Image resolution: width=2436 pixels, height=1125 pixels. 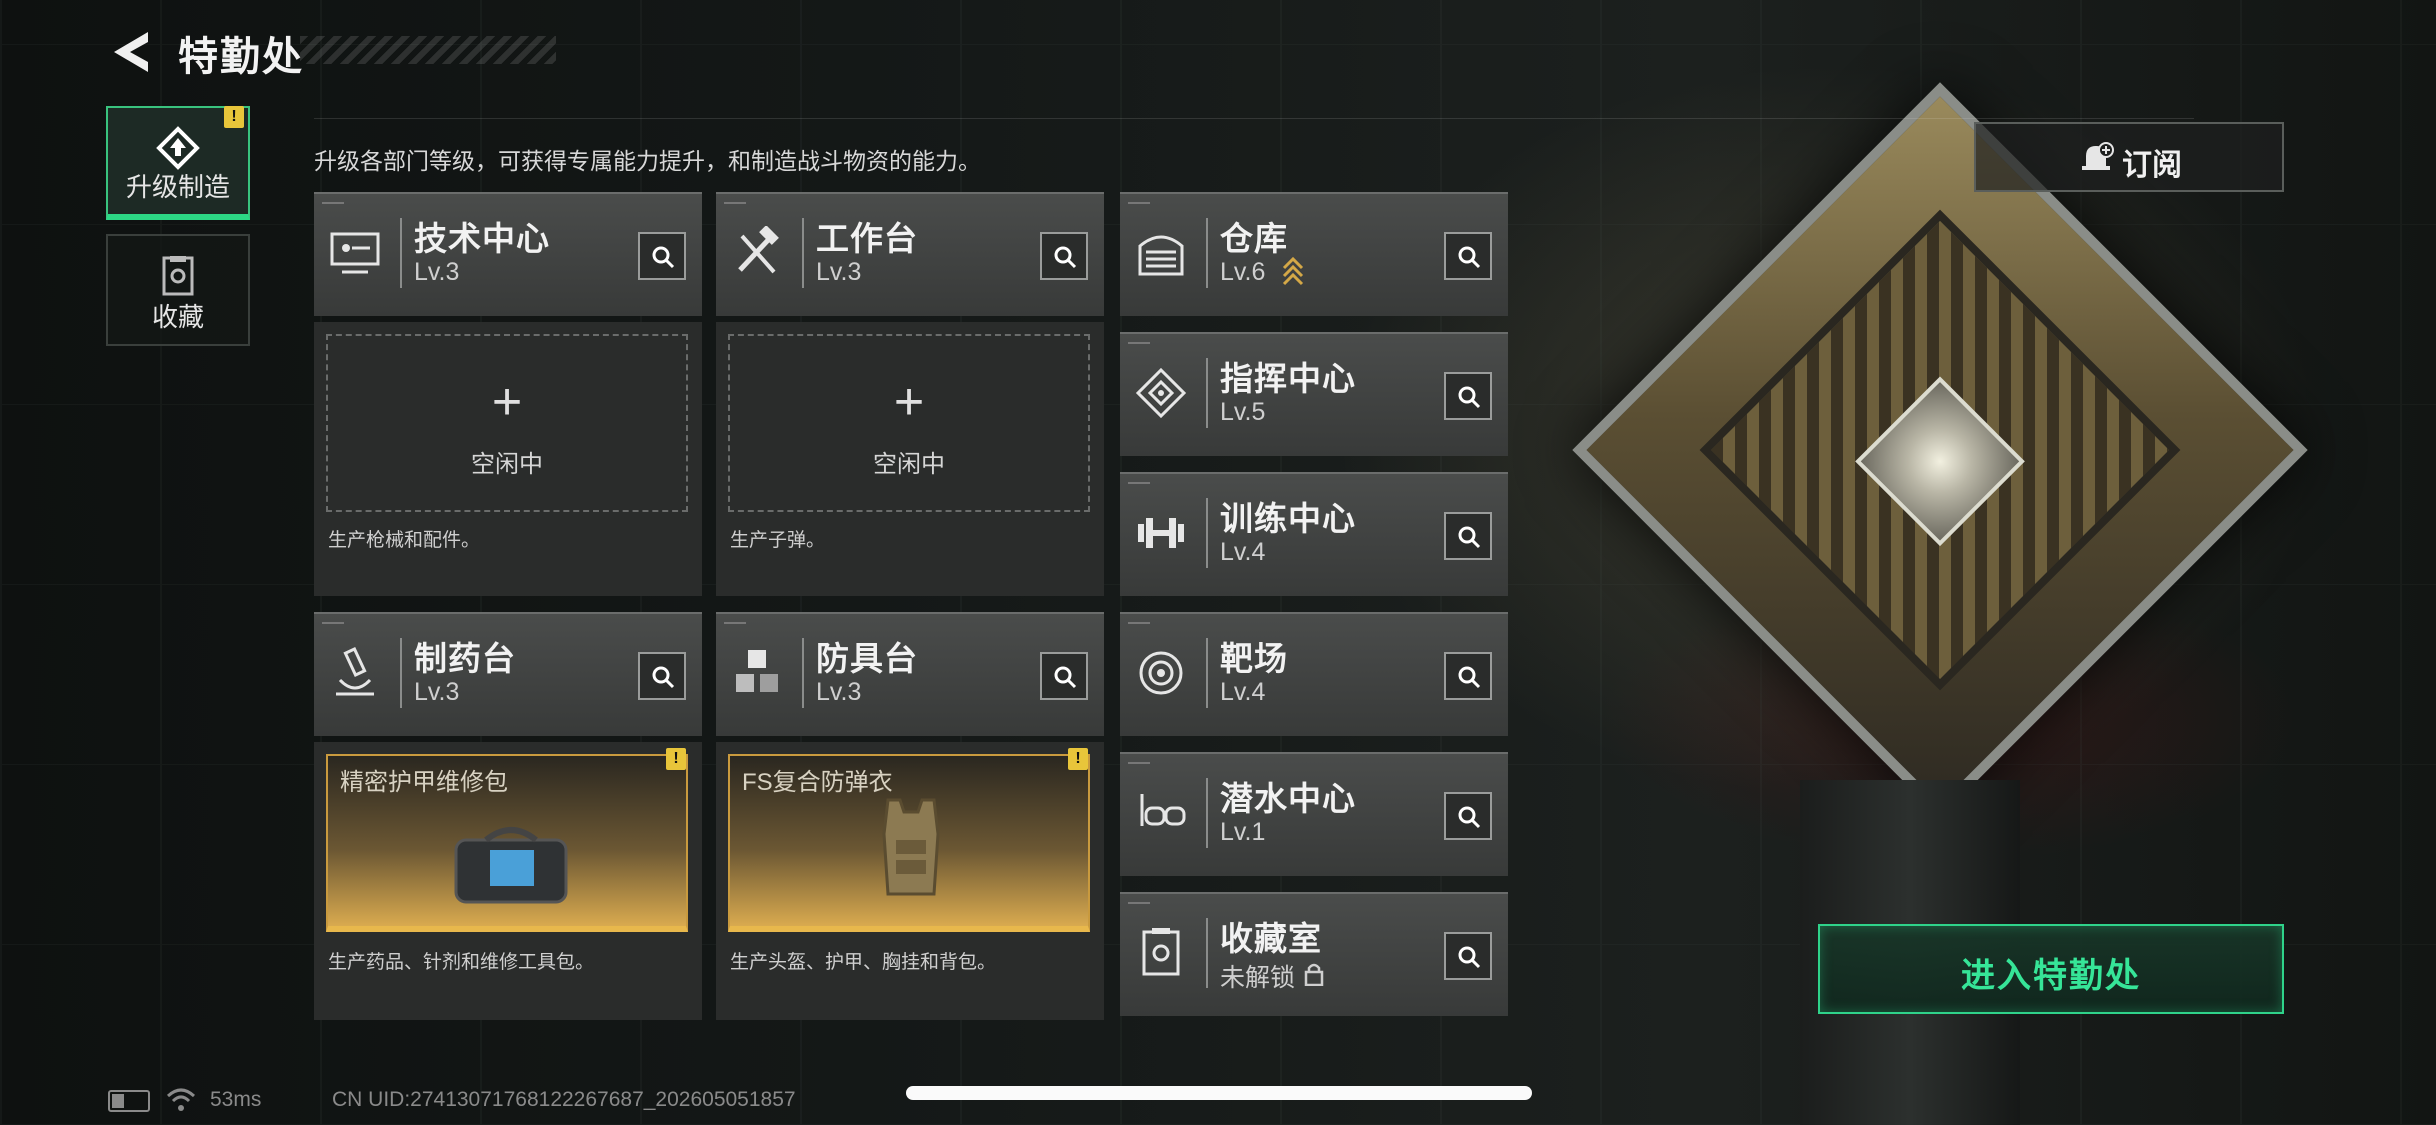 I want to click on item-name: FS复合防弹衣, so click(x=817, y=782).